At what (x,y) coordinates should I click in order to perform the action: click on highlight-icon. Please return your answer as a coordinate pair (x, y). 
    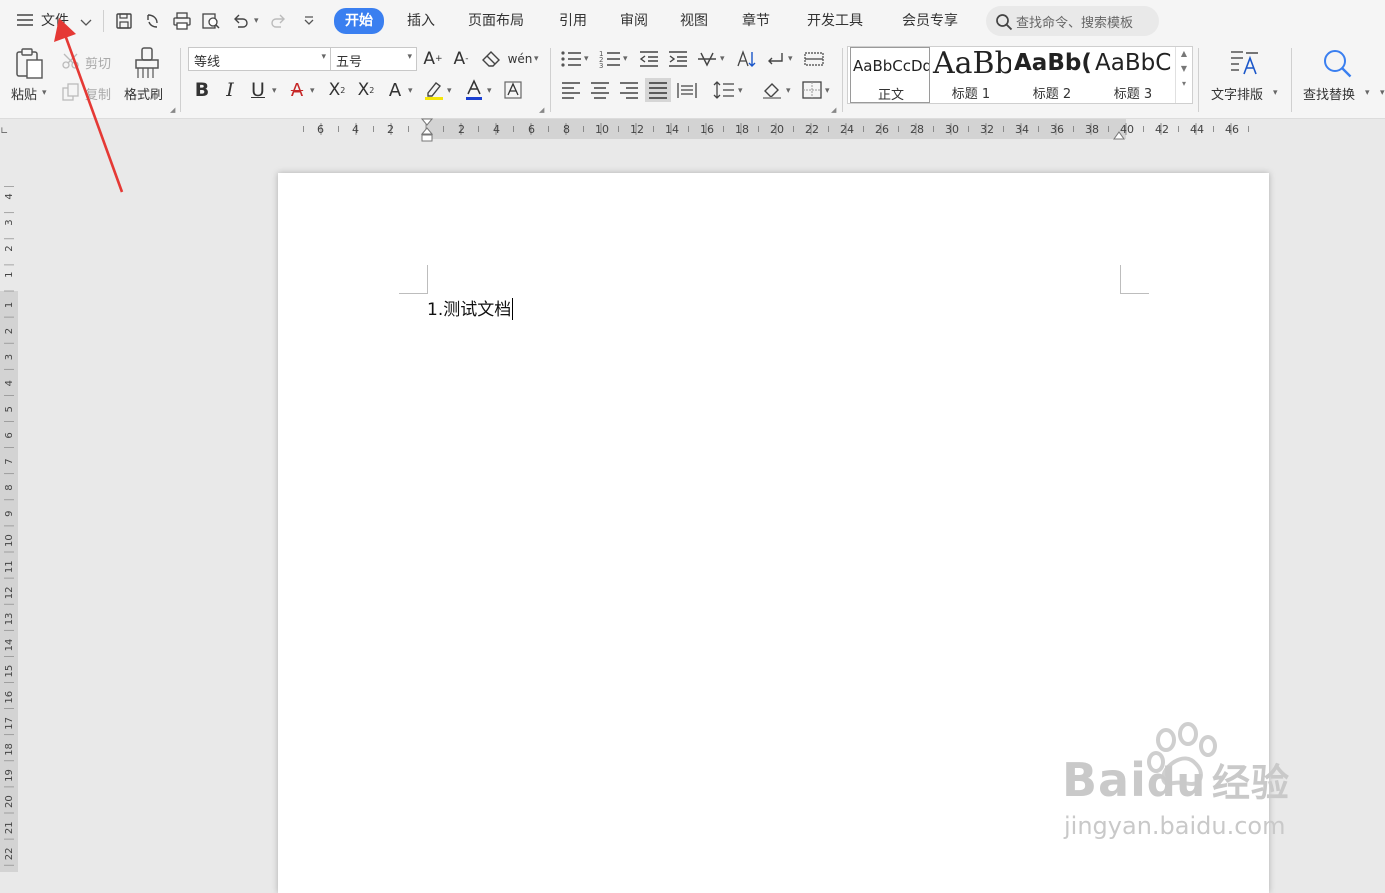
    Looking at the image, I should click on (434, 90).